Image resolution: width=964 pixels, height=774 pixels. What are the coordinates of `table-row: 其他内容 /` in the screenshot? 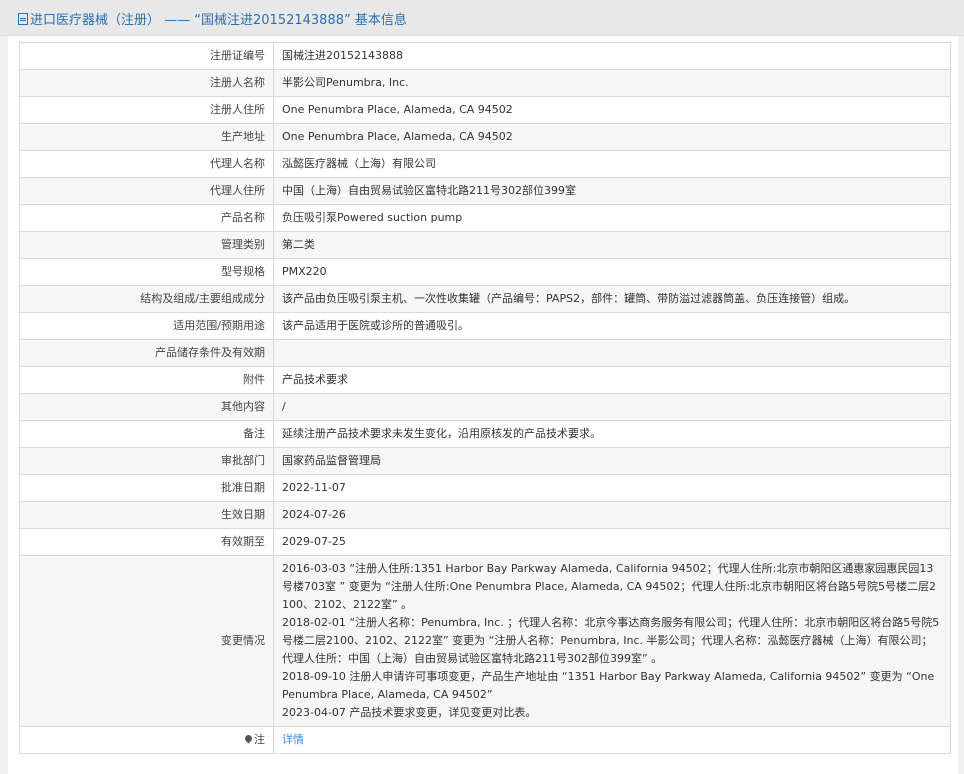 It's located at (485, 407).